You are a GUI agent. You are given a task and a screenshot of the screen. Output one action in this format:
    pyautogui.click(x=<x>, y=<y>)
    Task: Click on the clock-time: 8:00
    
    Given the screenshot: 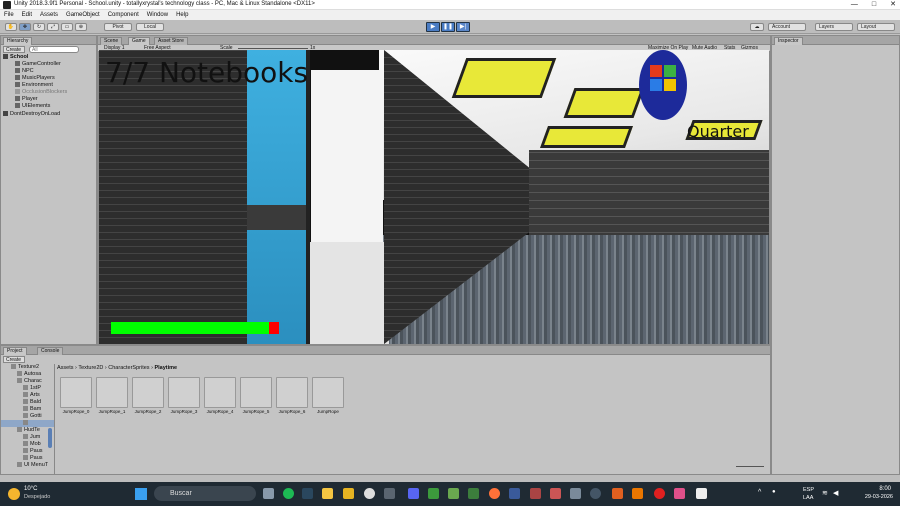 What is the action you would take?
    pyautogui.click(x=874, y=489)
    